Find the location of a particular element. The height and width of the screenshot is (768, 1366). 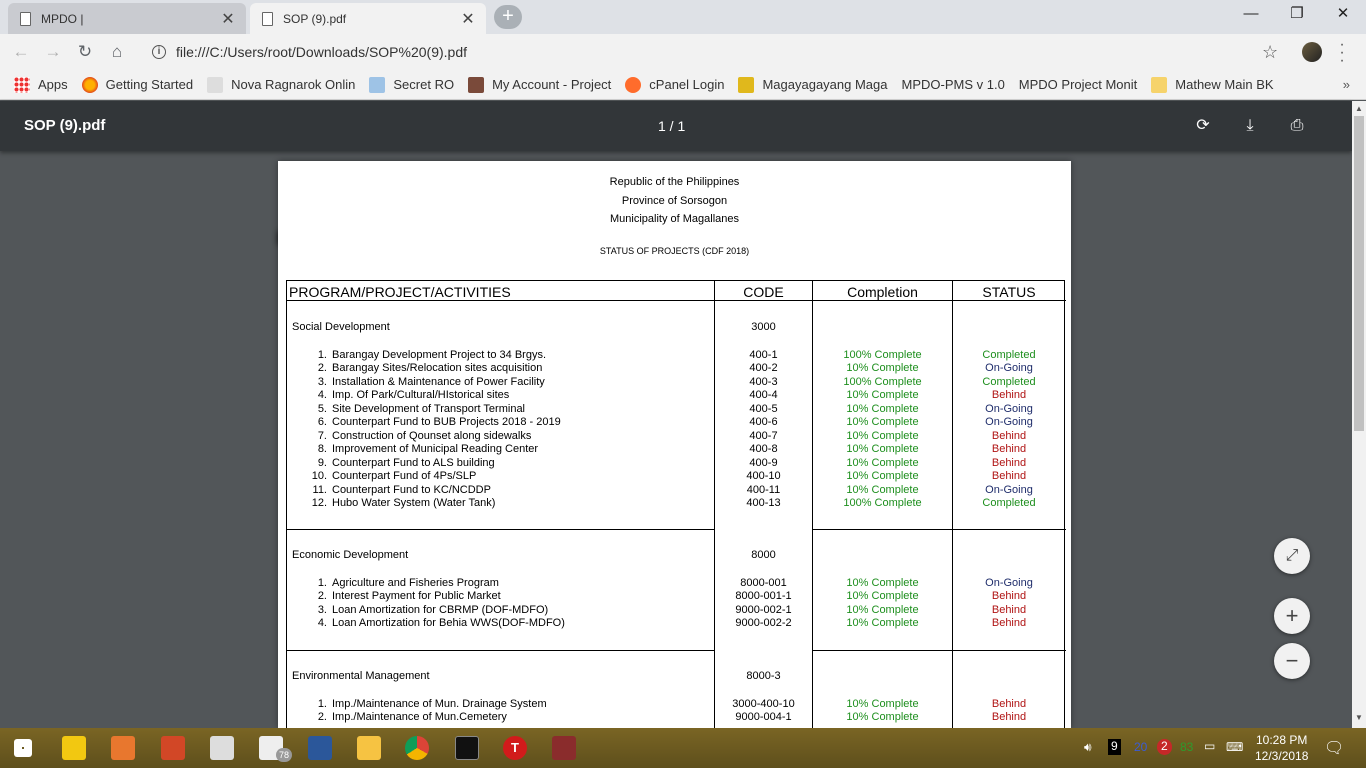

minimize-button: — is located at coordinates (1251, 15).